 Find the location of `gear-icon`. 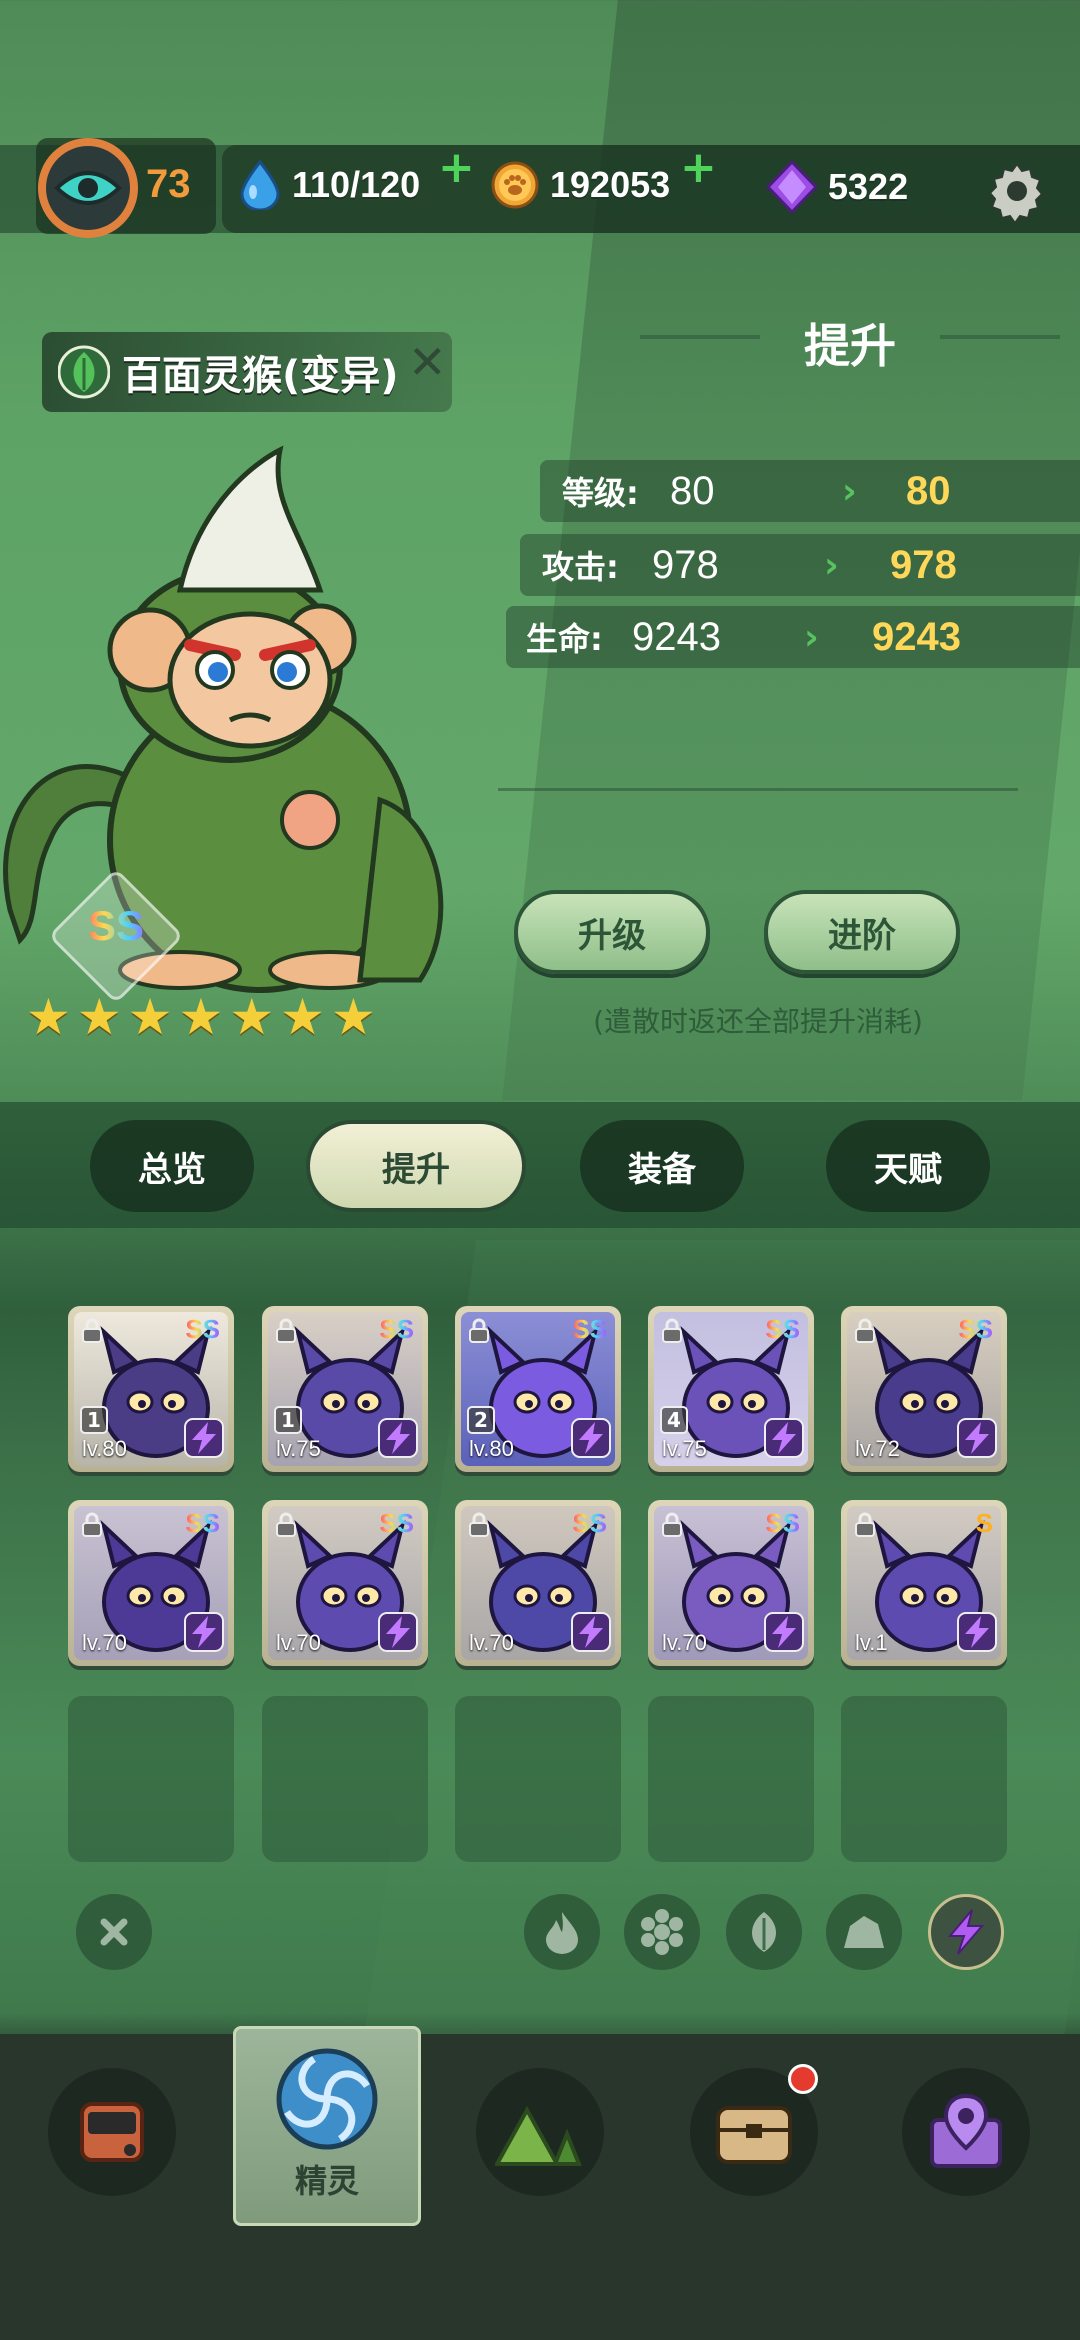

gear-icon is located at coordinates (1016, 193).